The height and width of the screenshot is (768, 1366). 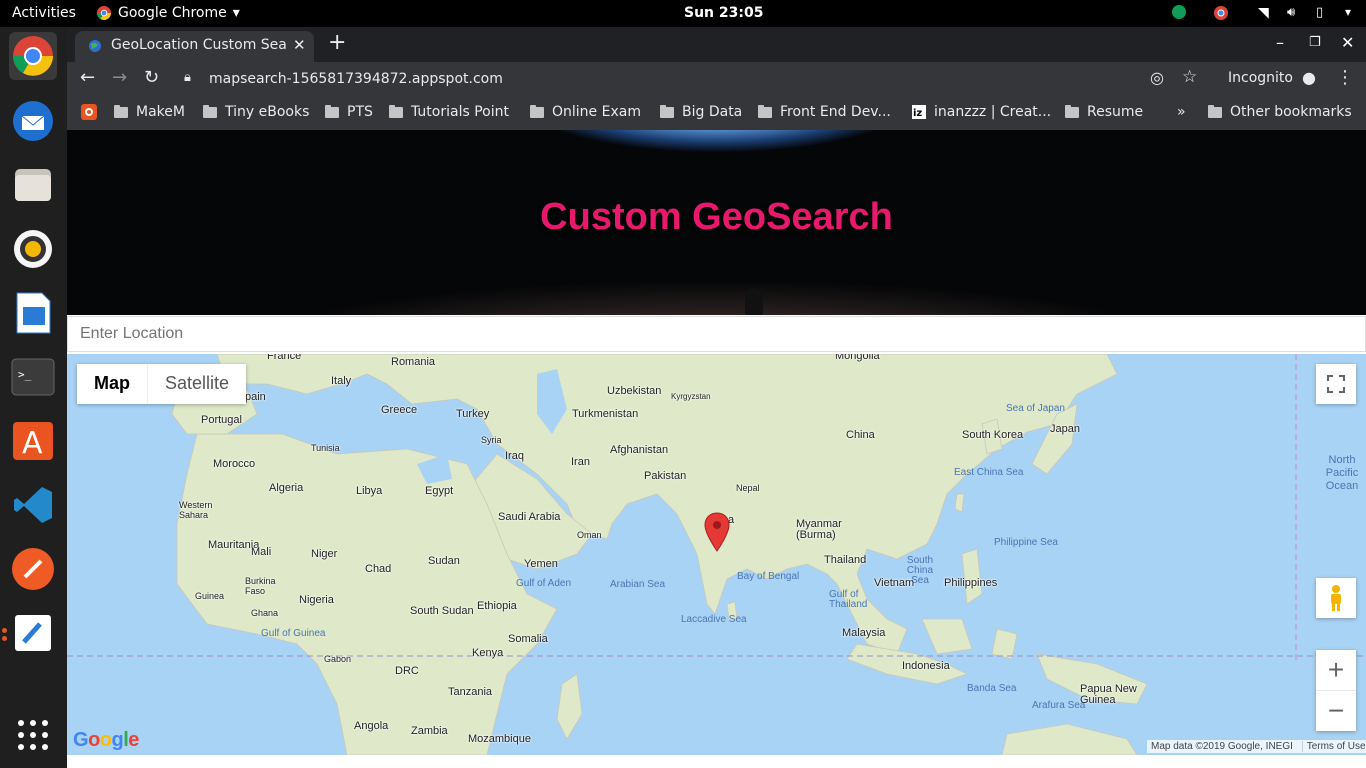 I want to click on volume-icon: 🔊︎, so click(x=1291, y=12).